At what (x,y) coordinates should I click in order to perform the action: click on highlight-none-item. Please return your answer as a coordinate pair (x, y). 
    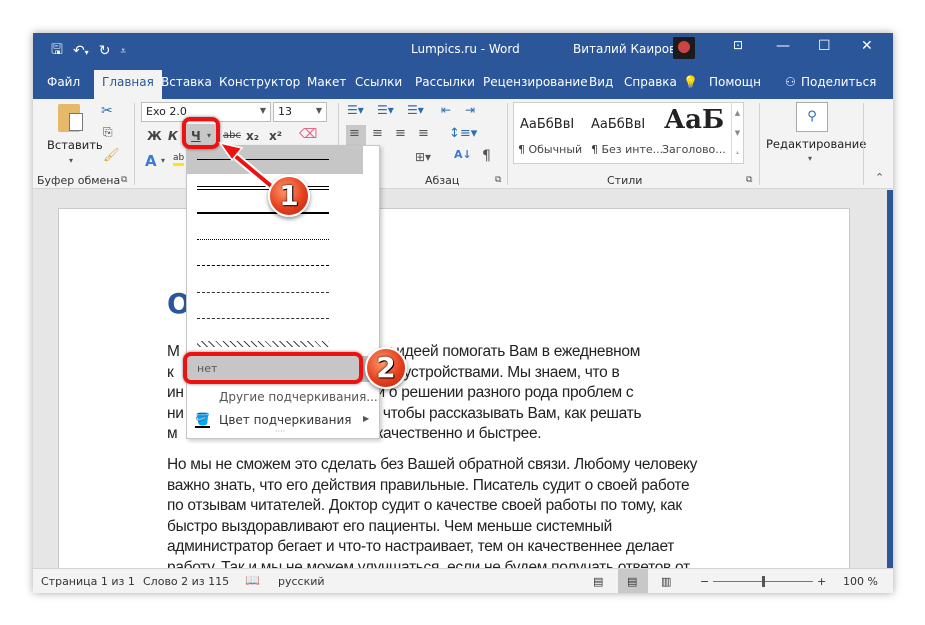
    Looking at the image, I should click on (273, 368).